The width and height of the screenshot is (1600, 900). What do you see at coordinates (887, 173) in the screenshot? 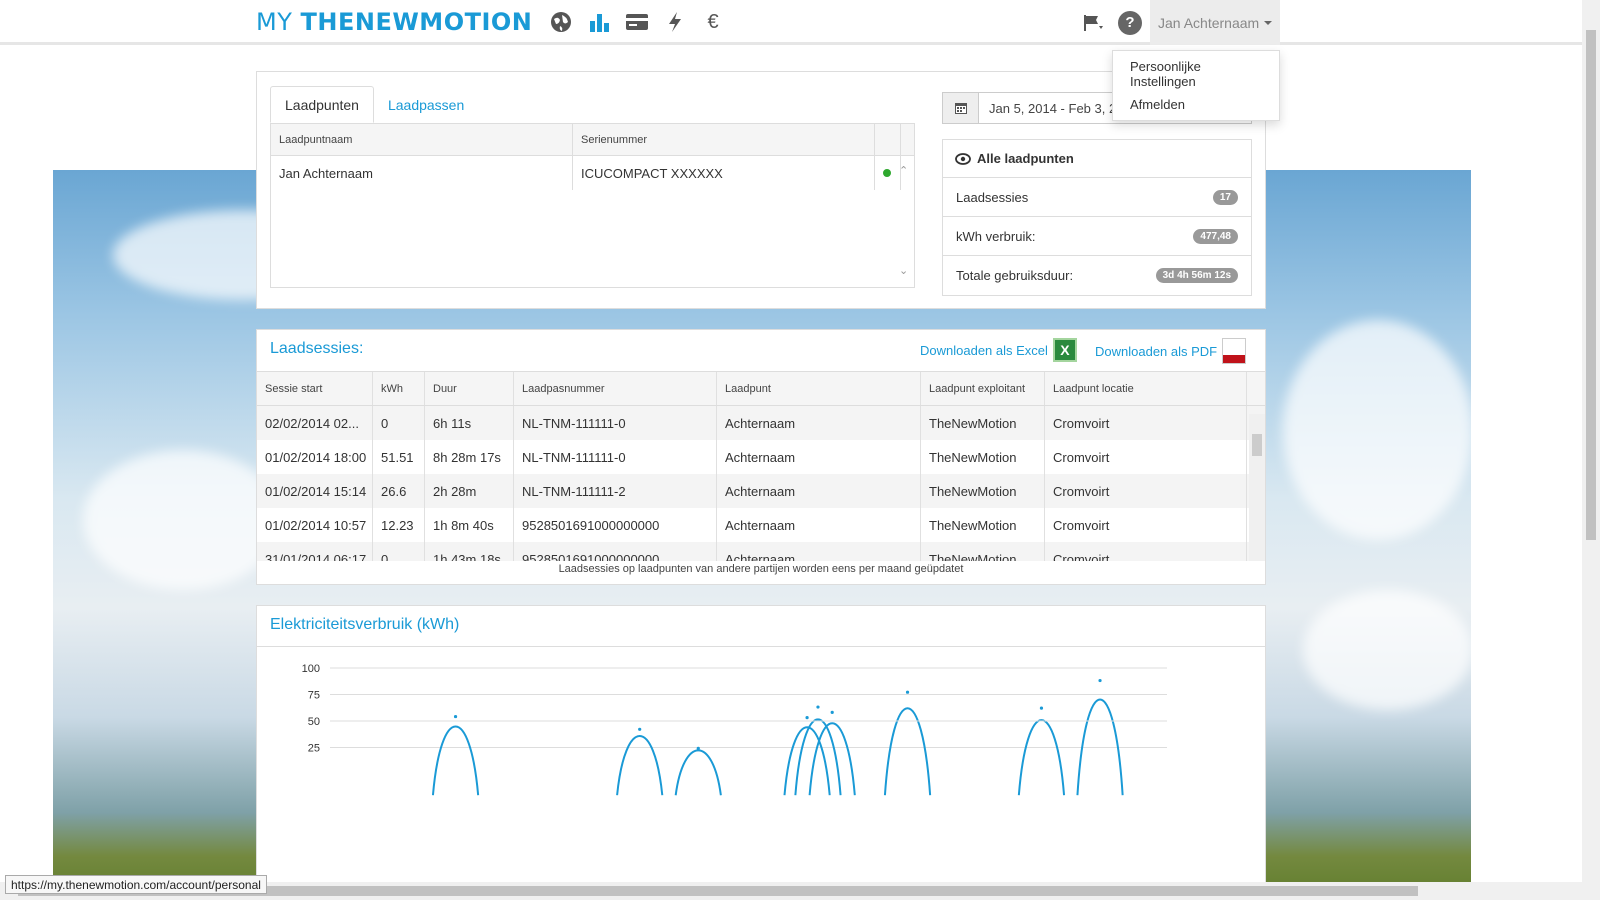
I see `status-online-icon` at bounding box center [887, 173].